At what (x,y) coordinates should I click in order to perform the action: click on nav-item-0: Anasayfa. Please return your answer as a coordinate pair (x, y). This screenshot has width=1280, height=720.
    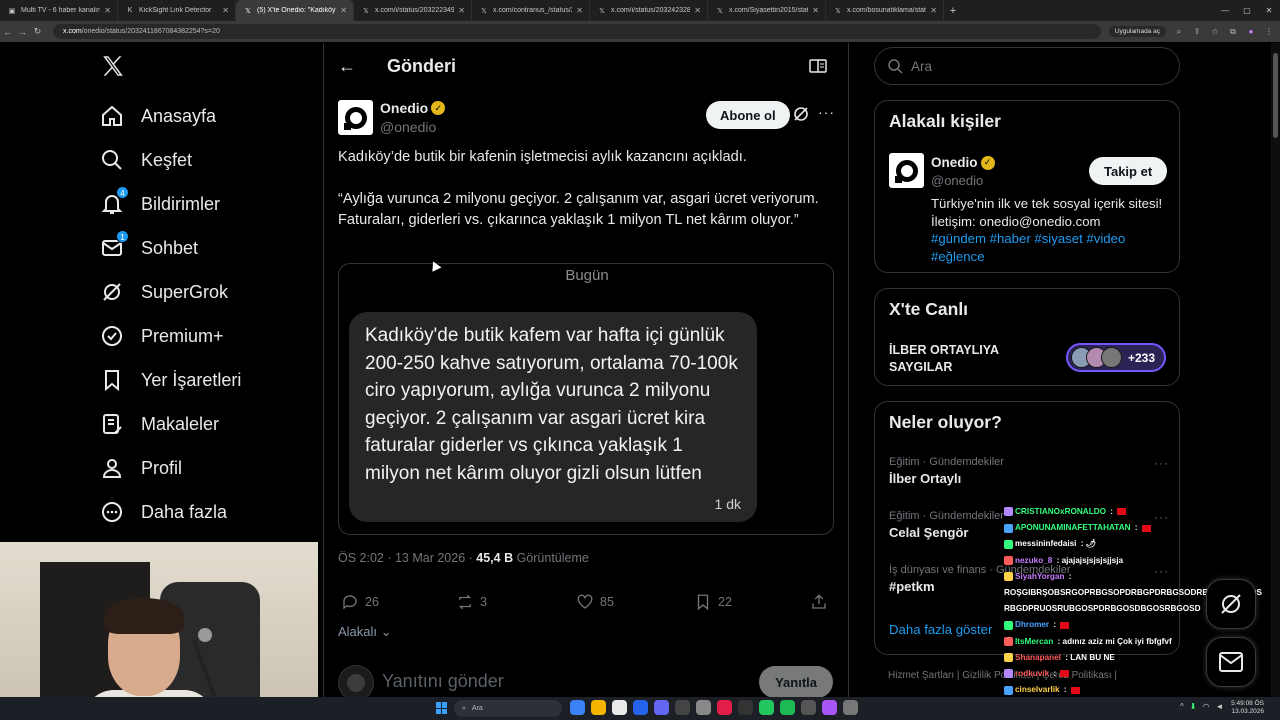
    Looking at the image, I should click on (158, 116).